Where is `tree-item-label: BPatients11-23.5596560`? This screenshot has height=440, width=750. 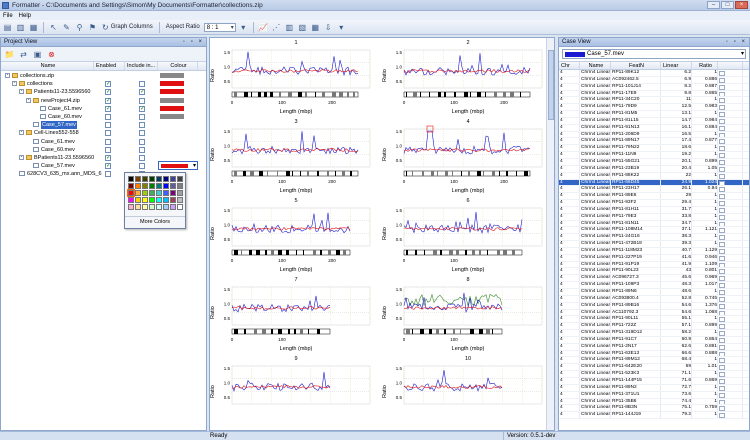
tree-item-label: BPatients11-23.5596560 is located at coordinates (64, 158).